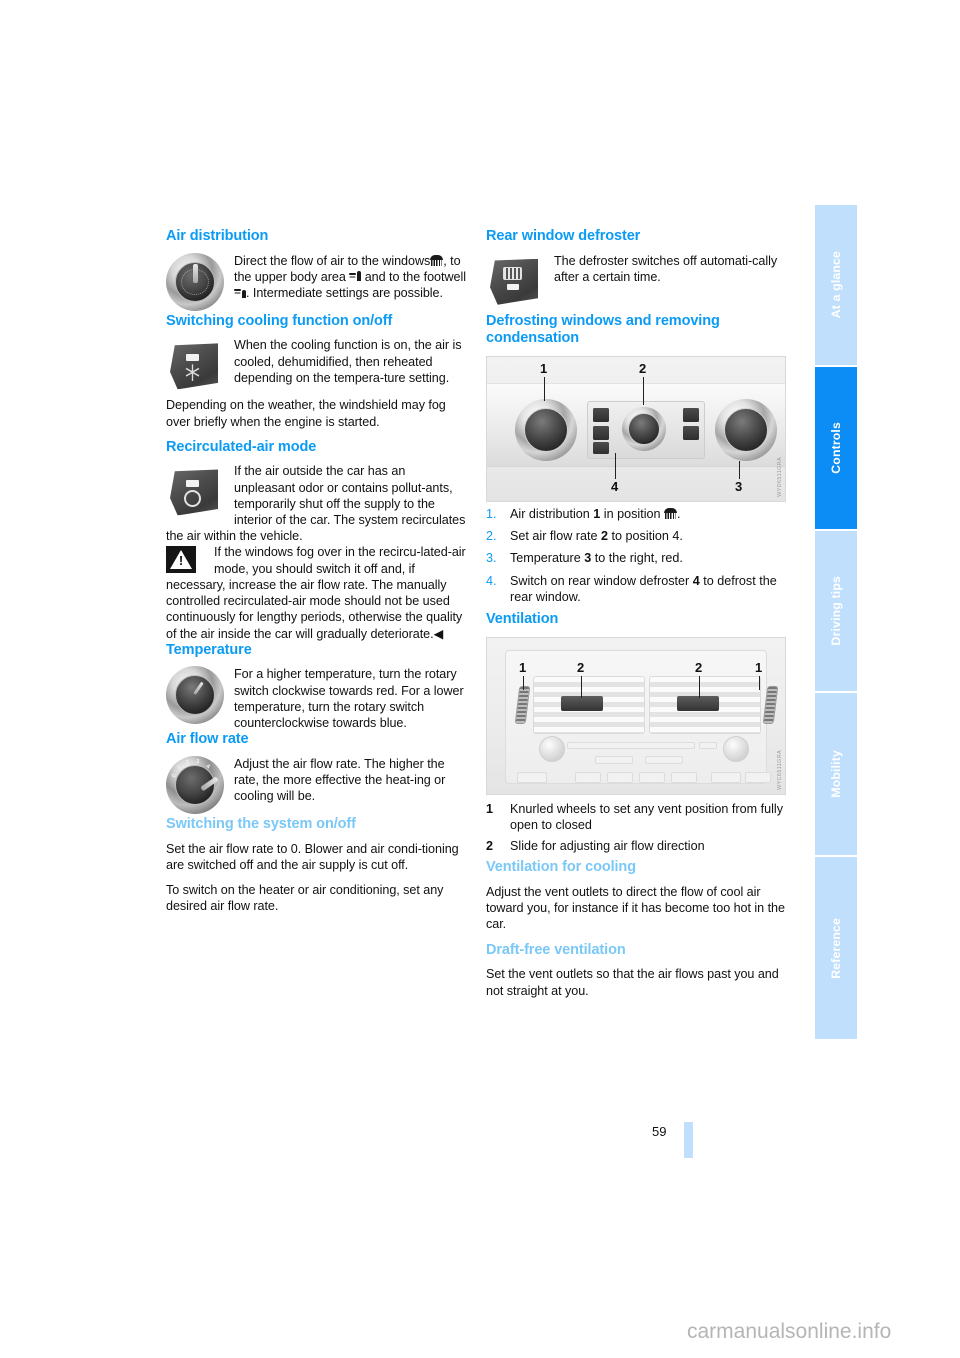 This screenshot has width=960, height=1358. What do you see at coordinates (491, 580) in the screenshot?
I see `step-4-number: 4.` at bounding box center [491, 580].